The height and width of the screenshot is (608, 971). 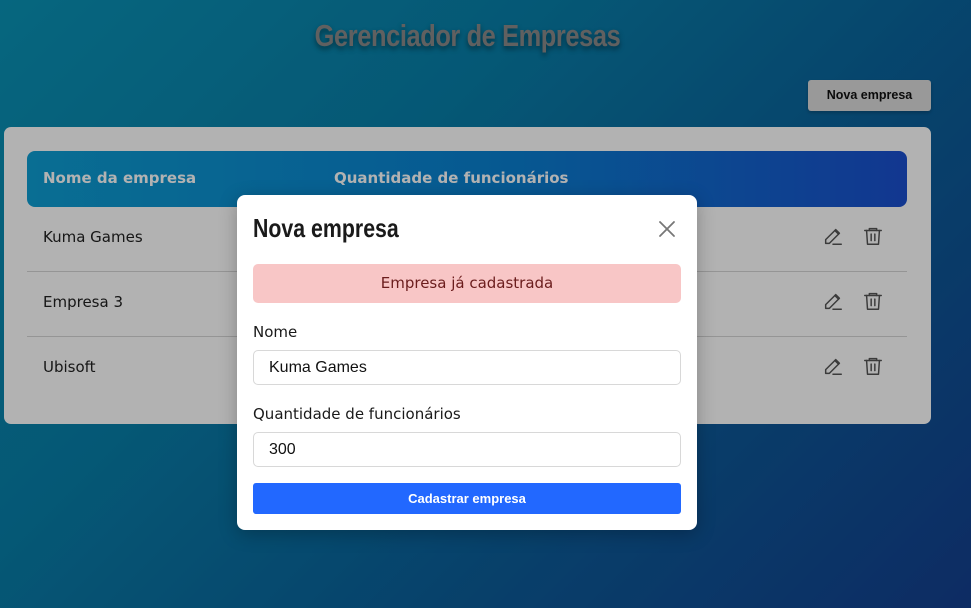 I want to click on name-input, so click(x=467, y=367).